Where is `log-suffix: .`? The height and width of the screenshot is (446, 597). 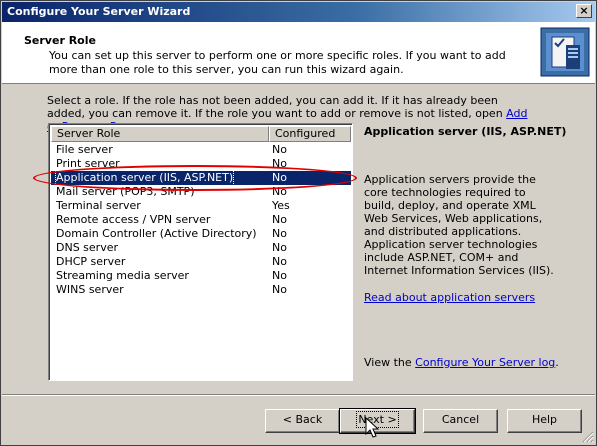
log-suffix: . is located at coordinates (557, 362).